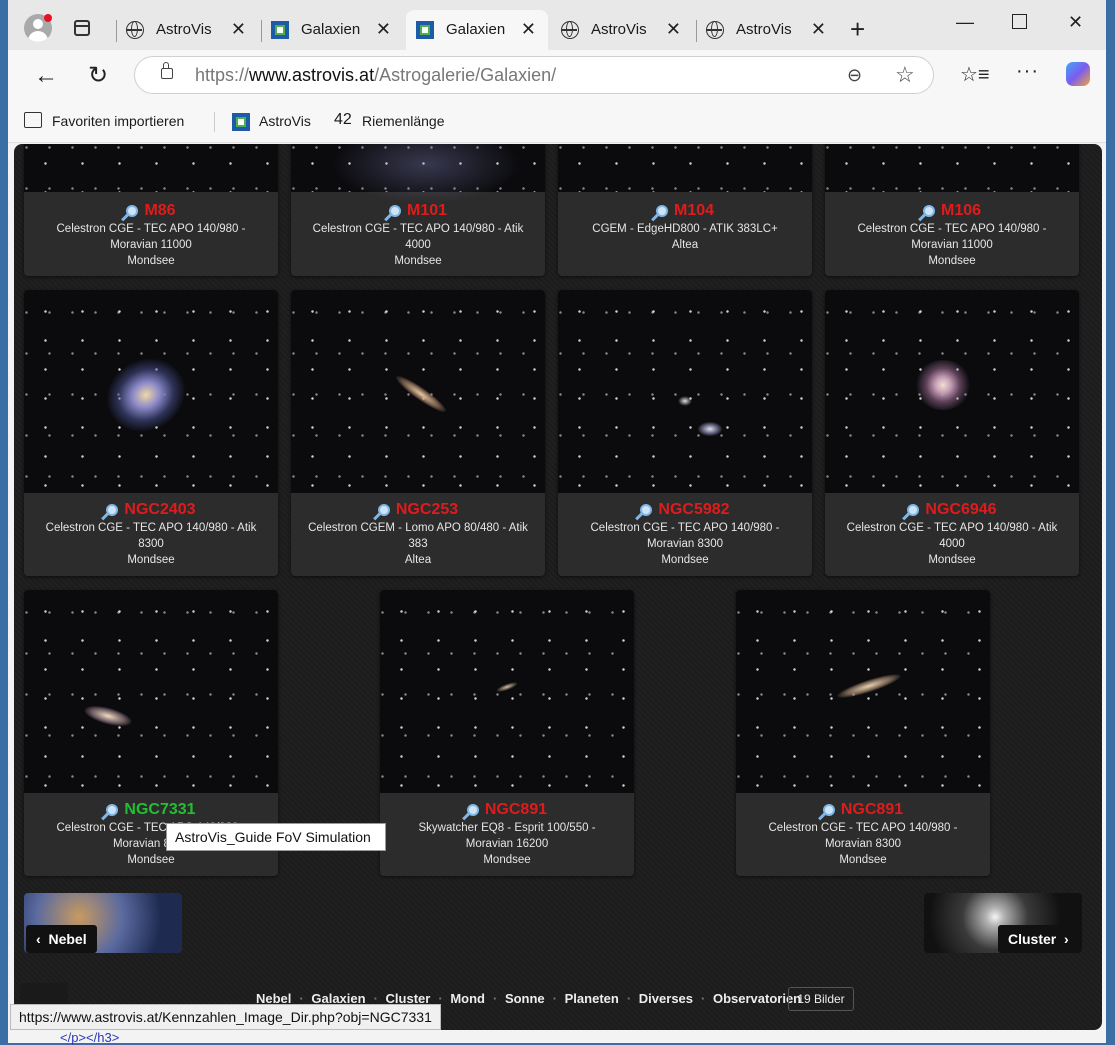  Describe the element at coordinates (693, 509) in the screenshot. I see `card-title-text: NGC5982` at that location.